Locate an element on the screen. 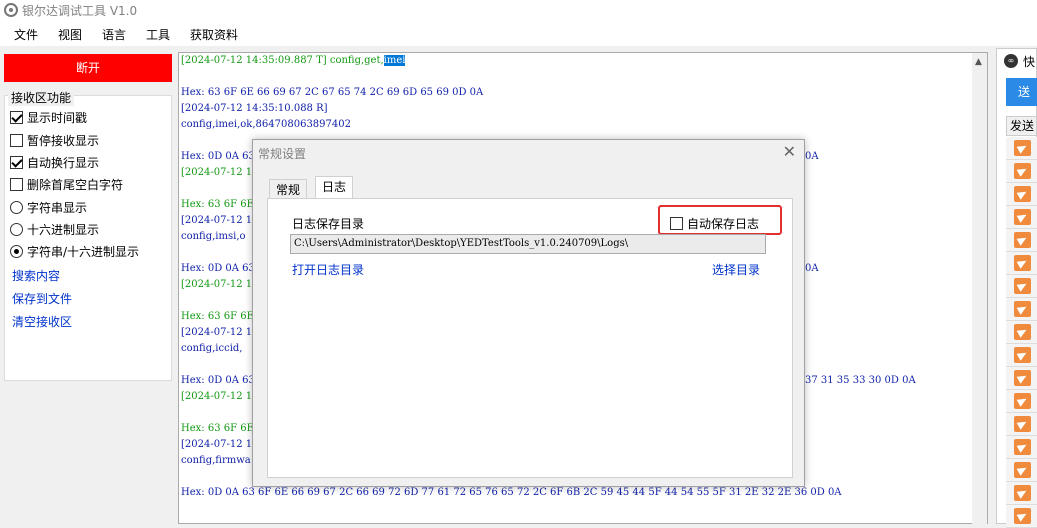  menu-view: 视图 is located at coordinates (70, 34).